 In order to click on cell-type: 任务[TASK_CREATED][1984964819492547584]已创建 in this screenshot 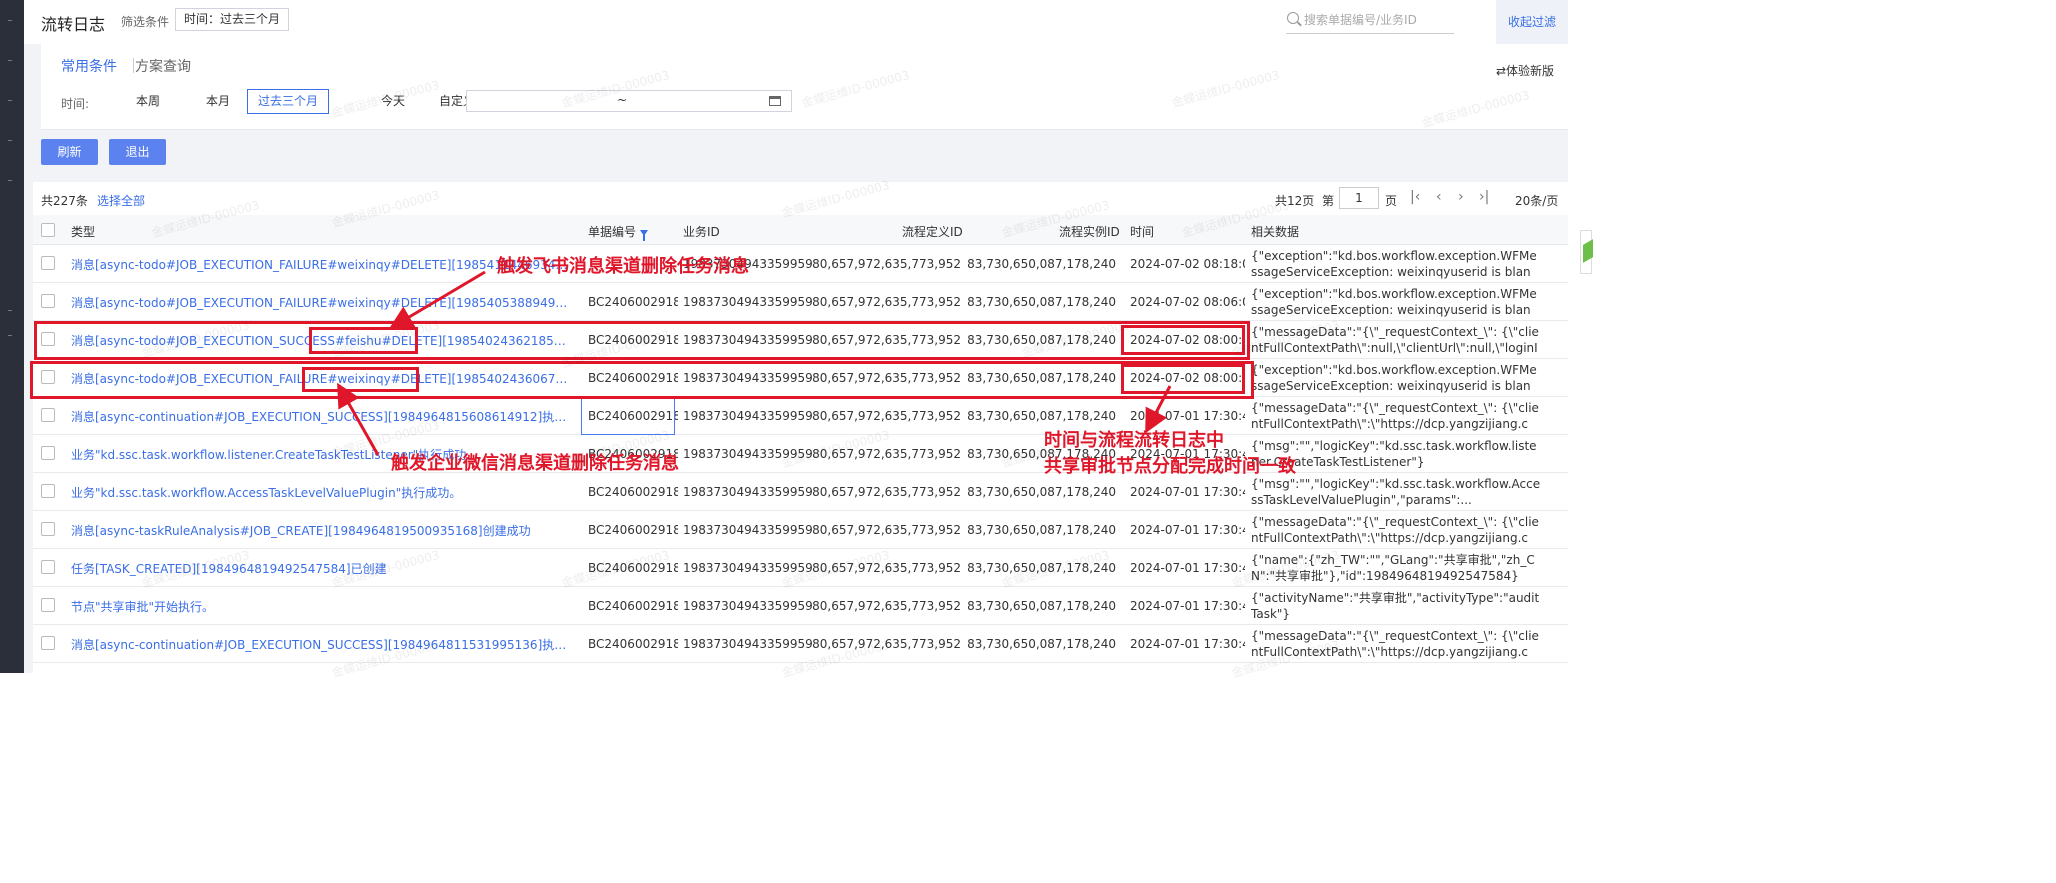, I will do `click(321, 568)`.